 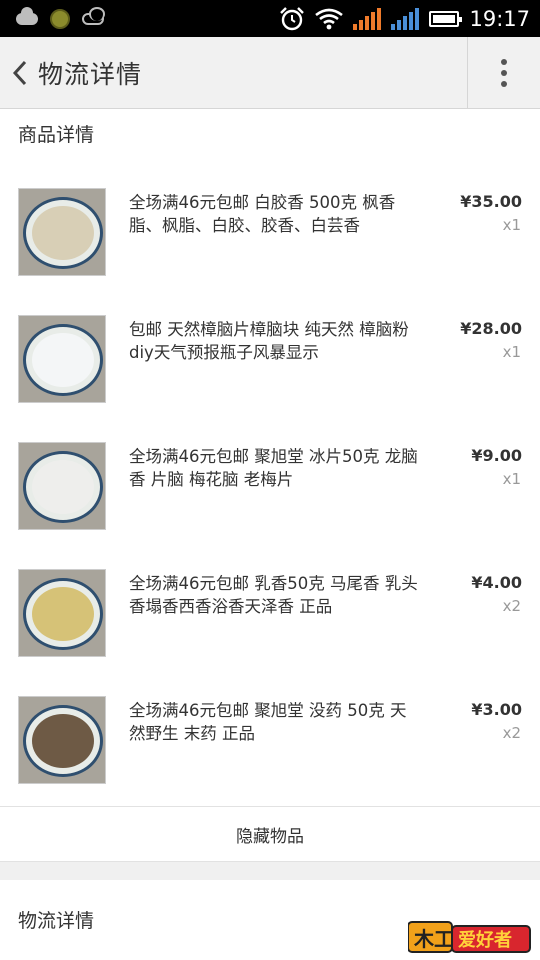 What do you see at coordinates (491, 201) in the screenshot?
I see `product-price: ¥35.00` at bounding box center [491, 201].